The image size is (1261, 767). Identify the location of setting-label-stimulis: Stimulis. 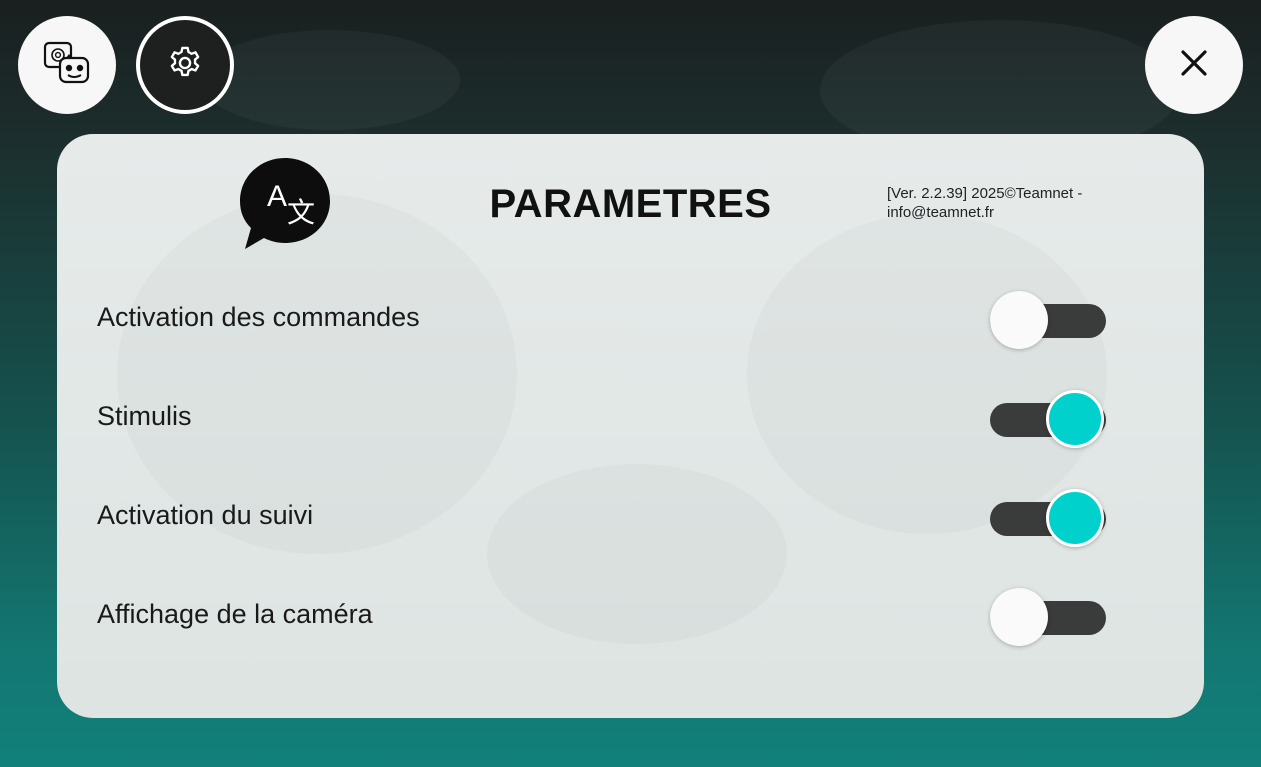
(144, 416).